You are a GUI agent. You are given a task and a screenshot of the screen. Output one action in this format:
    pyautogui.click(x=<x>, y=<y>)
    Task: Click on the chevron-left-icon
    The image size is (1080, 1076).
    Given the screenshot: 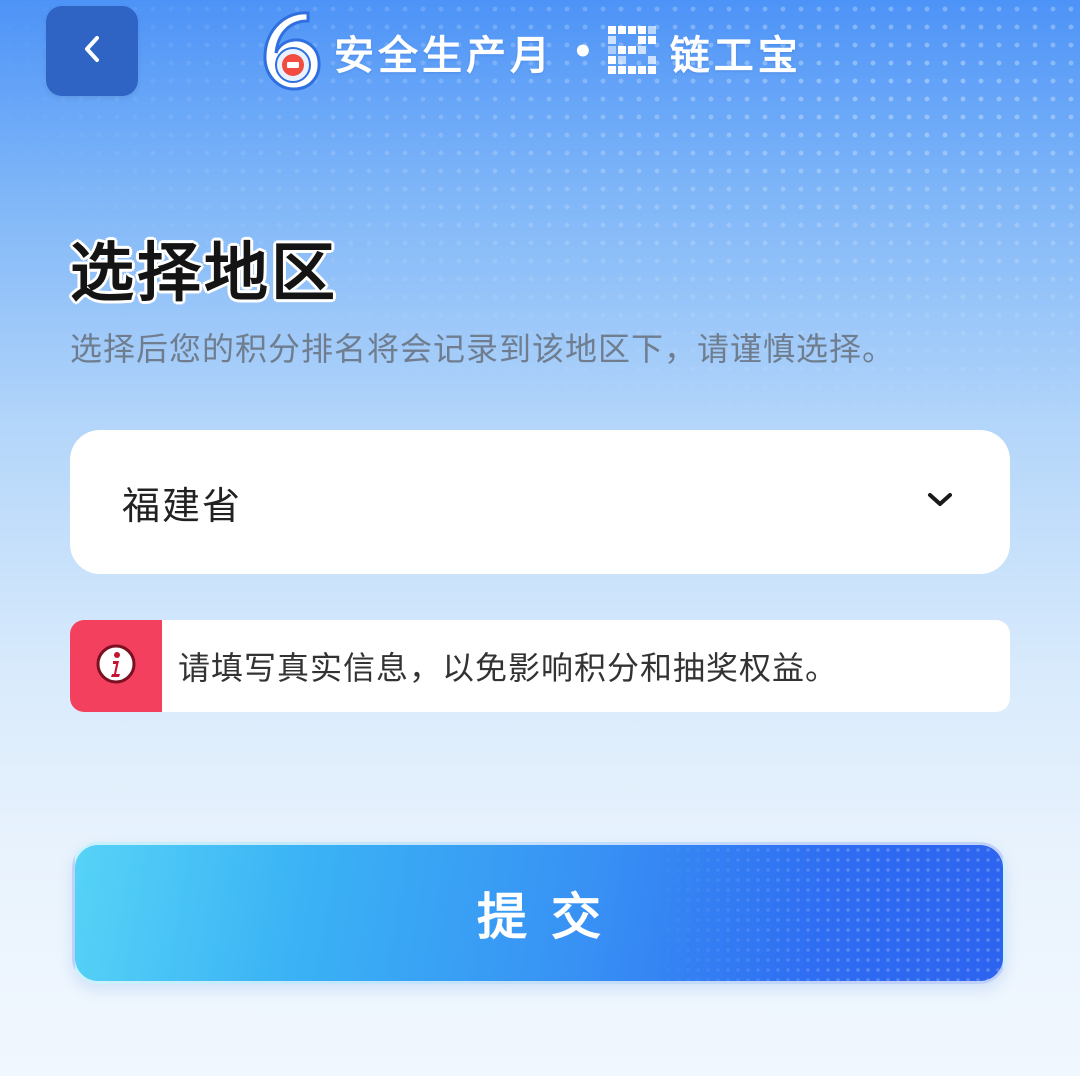 What is the action you would take?
    pyautogui.click(x=92, y=51)
    